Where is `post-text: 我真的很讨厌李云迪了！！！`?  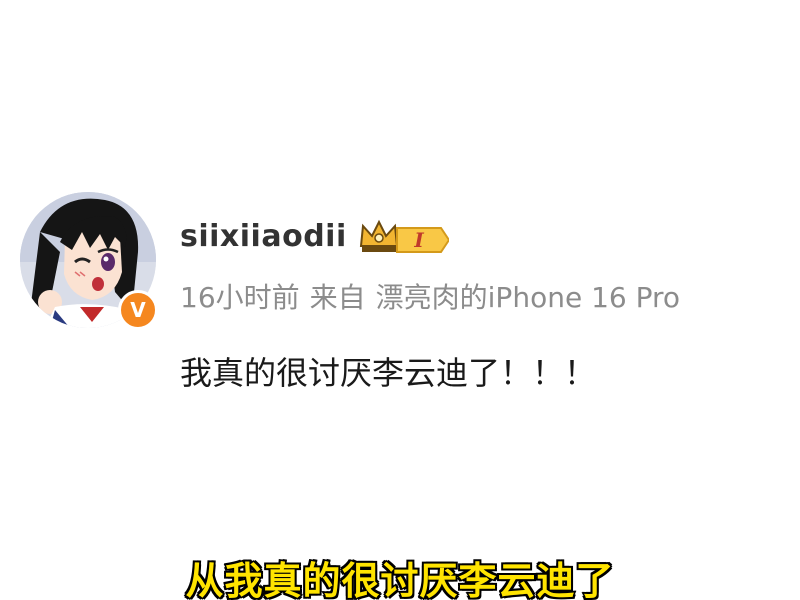 post-text: 我真的很讨厌李云迪了！！！ is located at coordinates (388, 373).